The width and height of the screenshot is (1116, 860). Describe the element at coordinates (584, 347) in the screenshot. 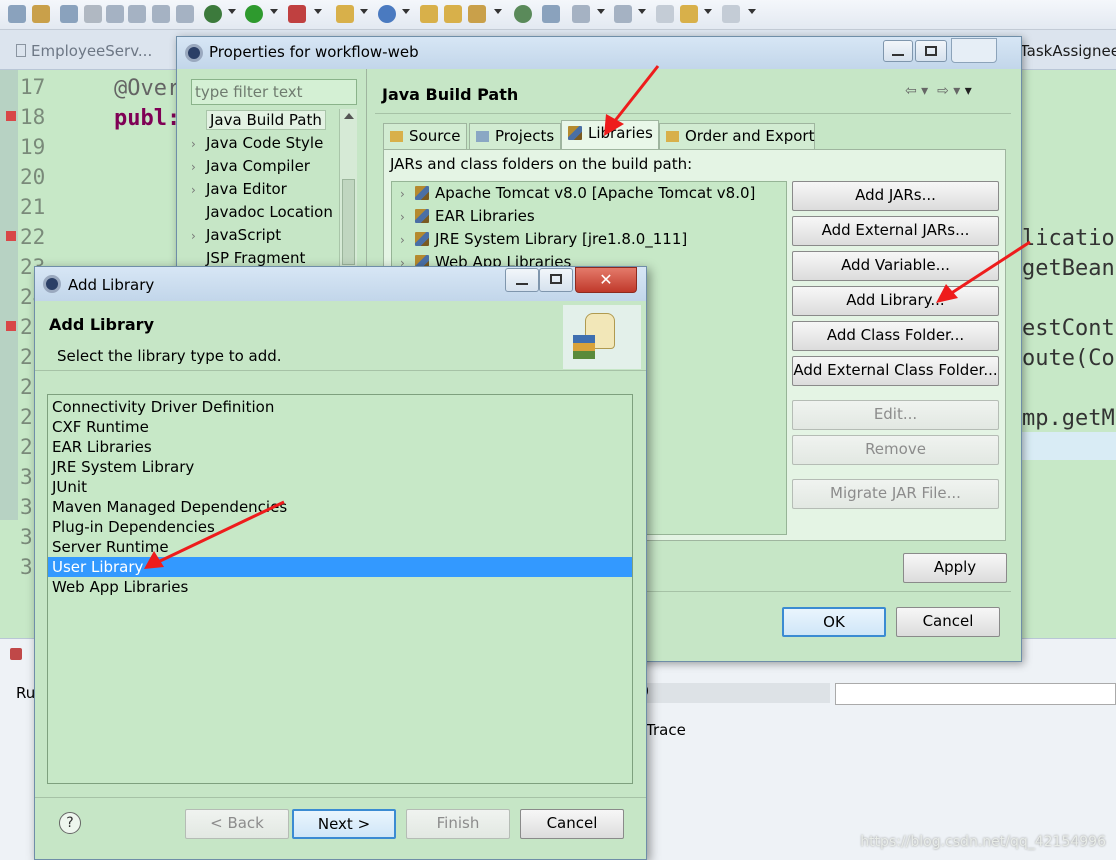

I see `book-shape` at that location.